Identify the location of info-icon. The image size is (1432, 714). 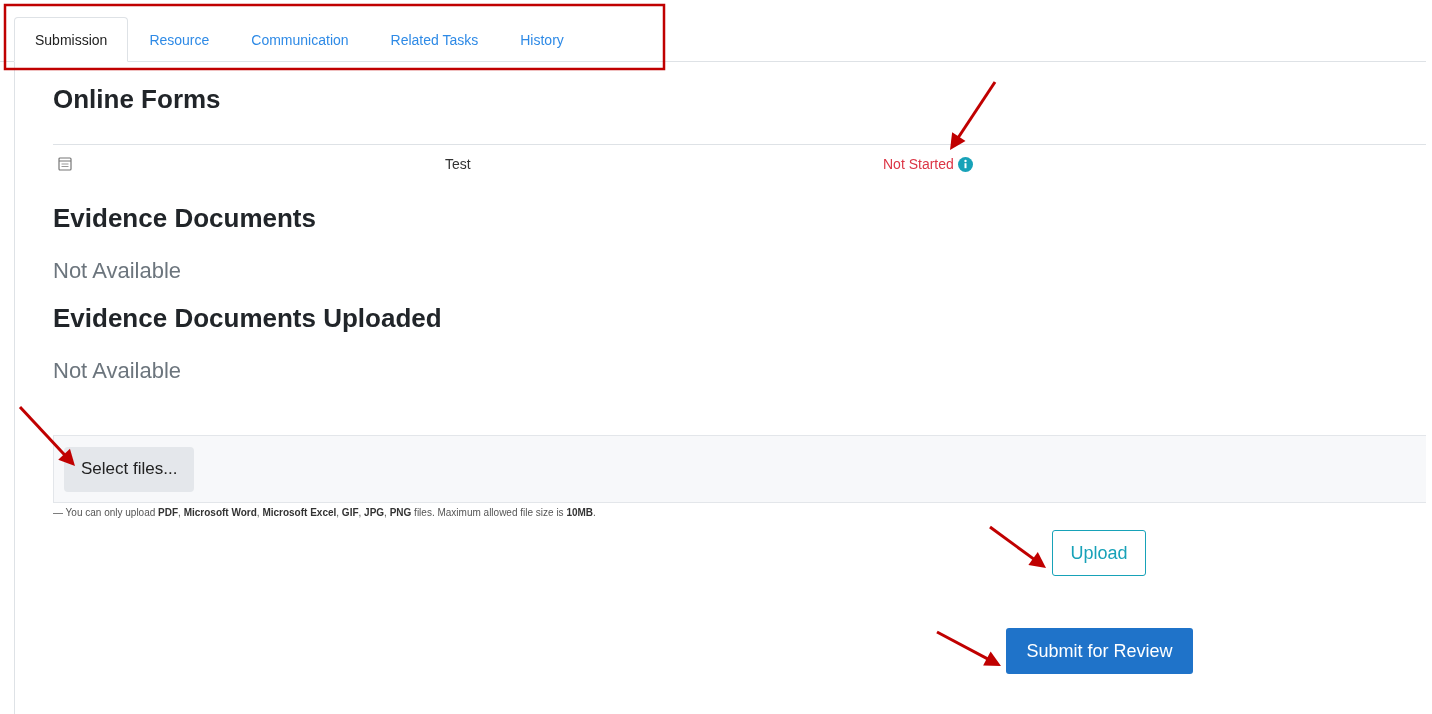
(965, 164).